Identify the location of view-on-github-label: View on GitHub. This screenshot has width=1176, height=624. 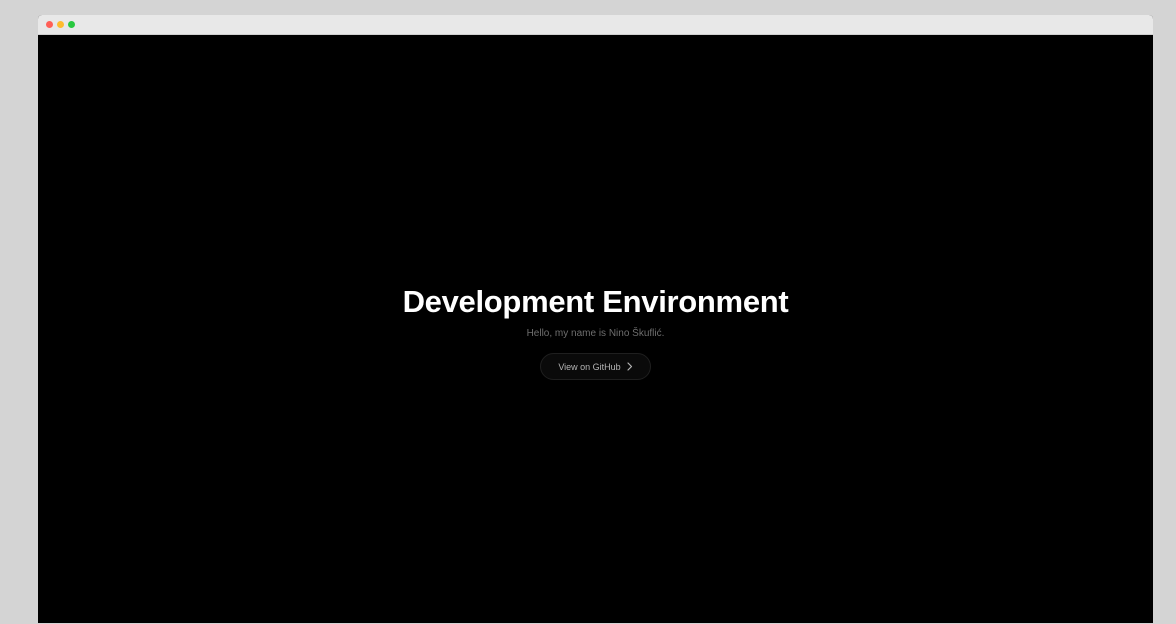
(589, 366).